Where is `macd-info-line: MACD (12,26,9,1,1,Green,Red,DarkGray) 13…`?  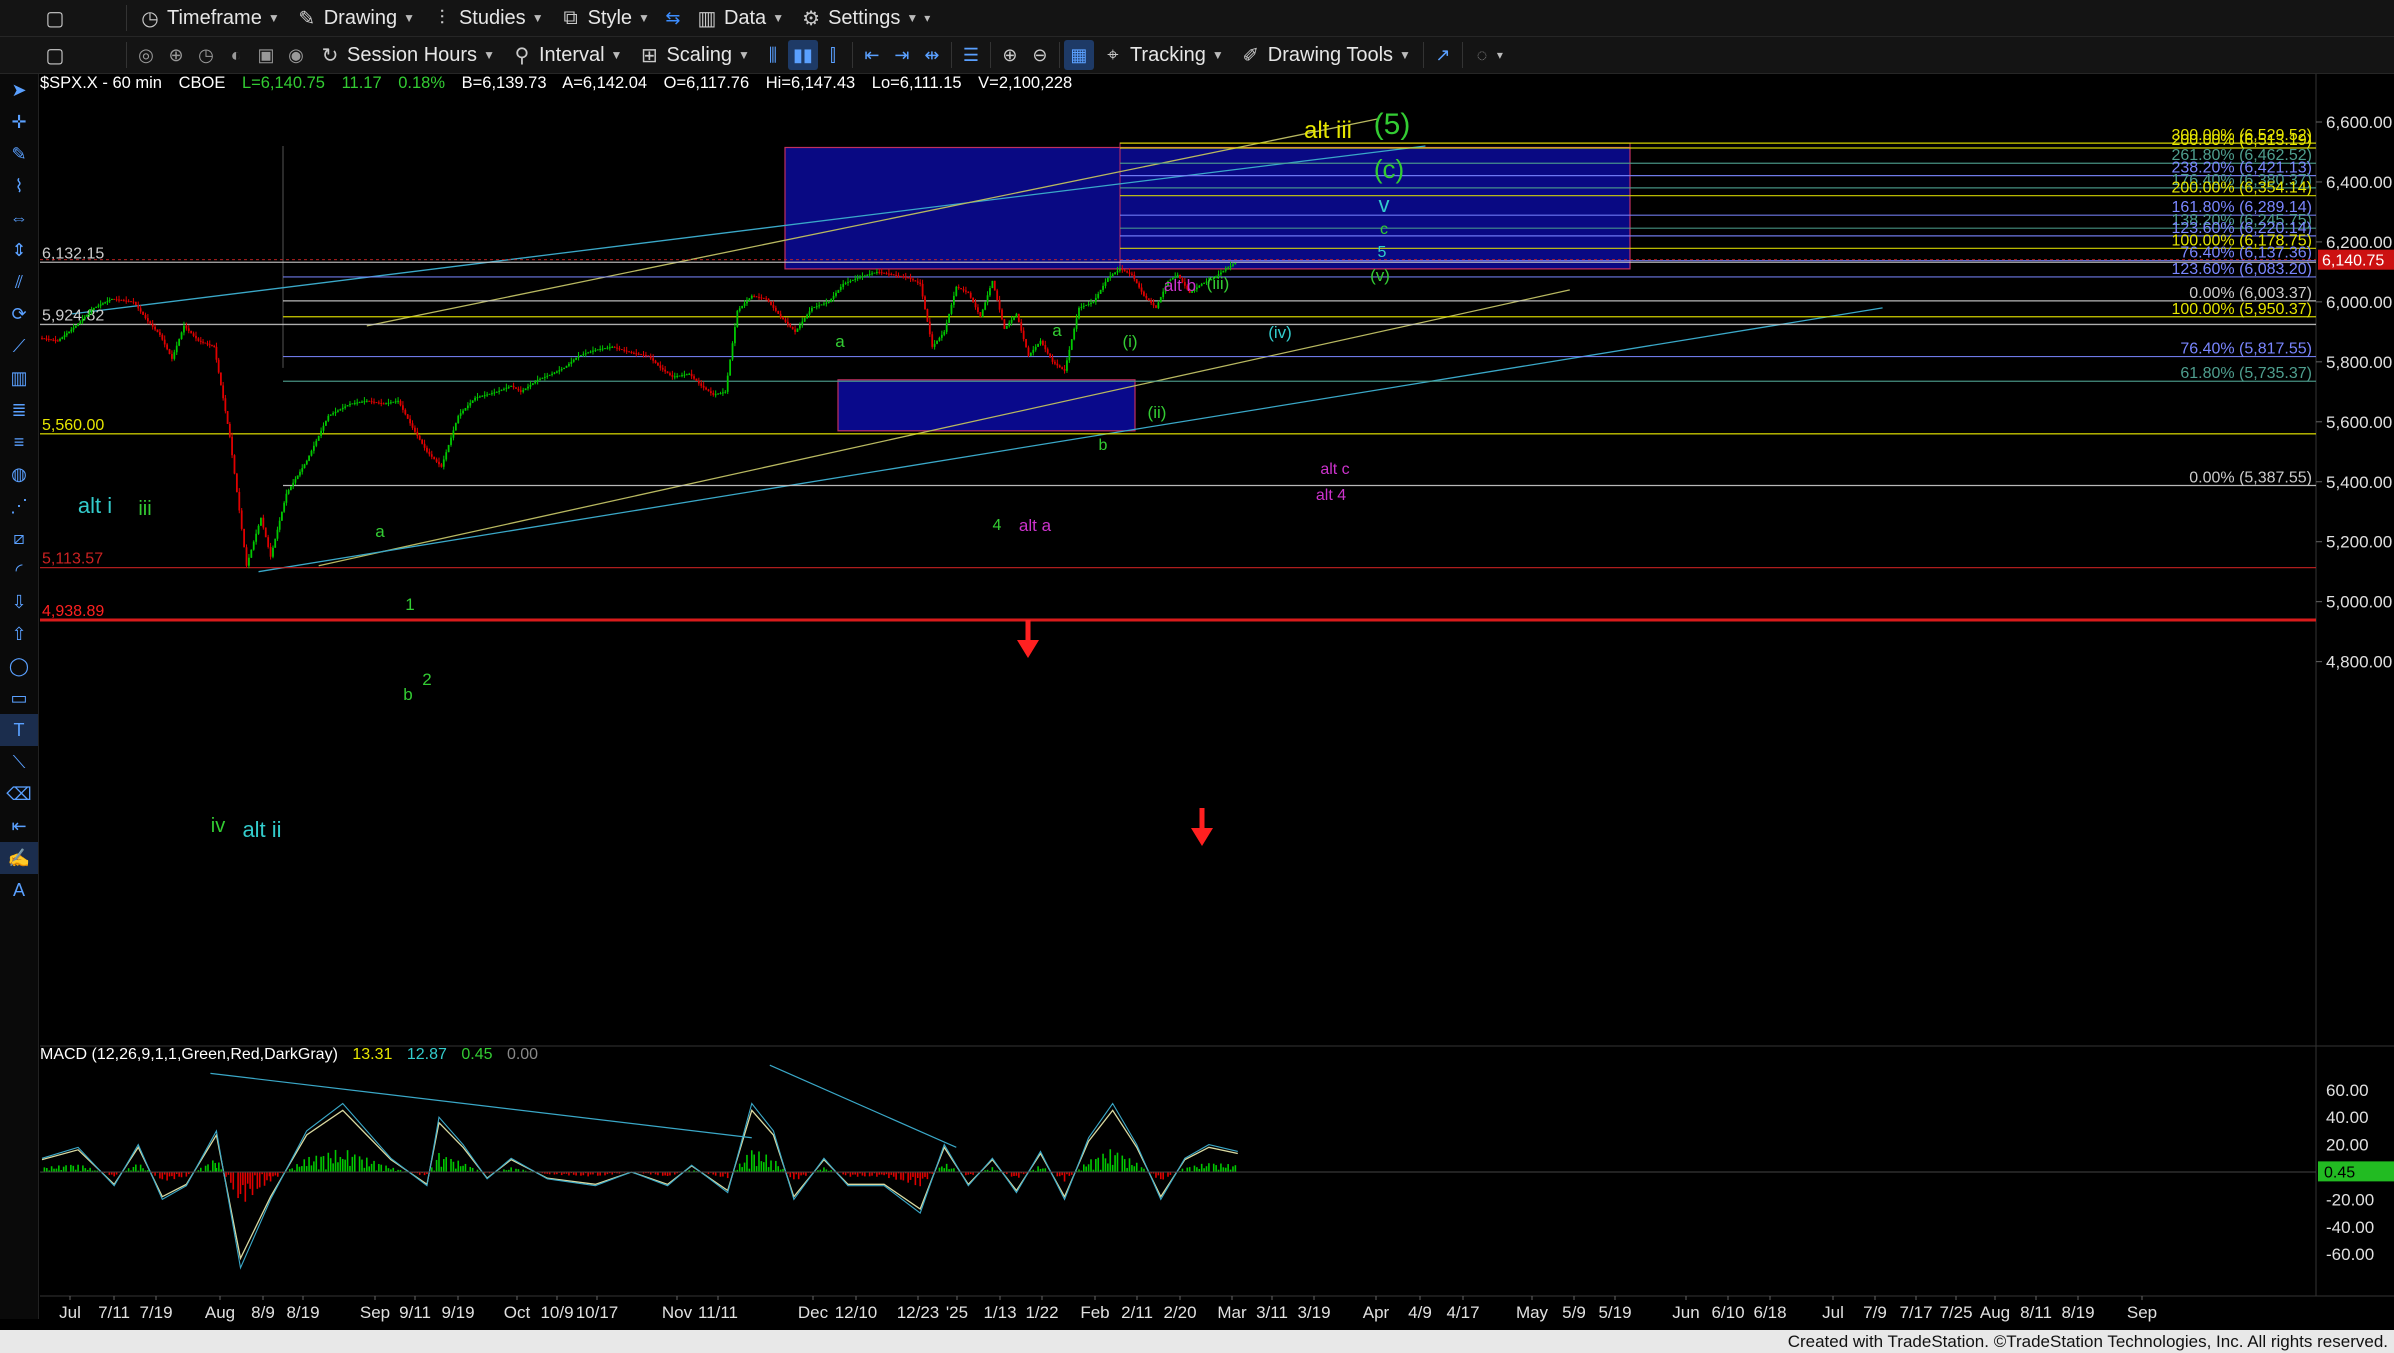
macd-info-line: MACD (12,26,9,1,1,Green,Red,DarkGray) 13… is located at coordinates (294, 1055).